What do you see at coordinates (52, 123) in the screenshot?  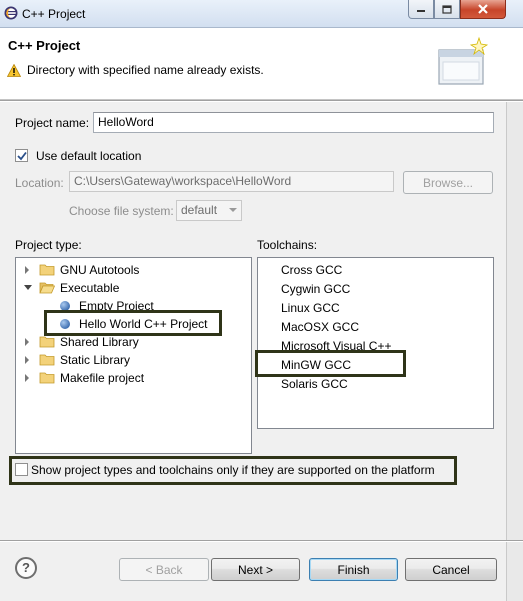 I see `project-name-label: Project name:` at bounding box center [52, 123].